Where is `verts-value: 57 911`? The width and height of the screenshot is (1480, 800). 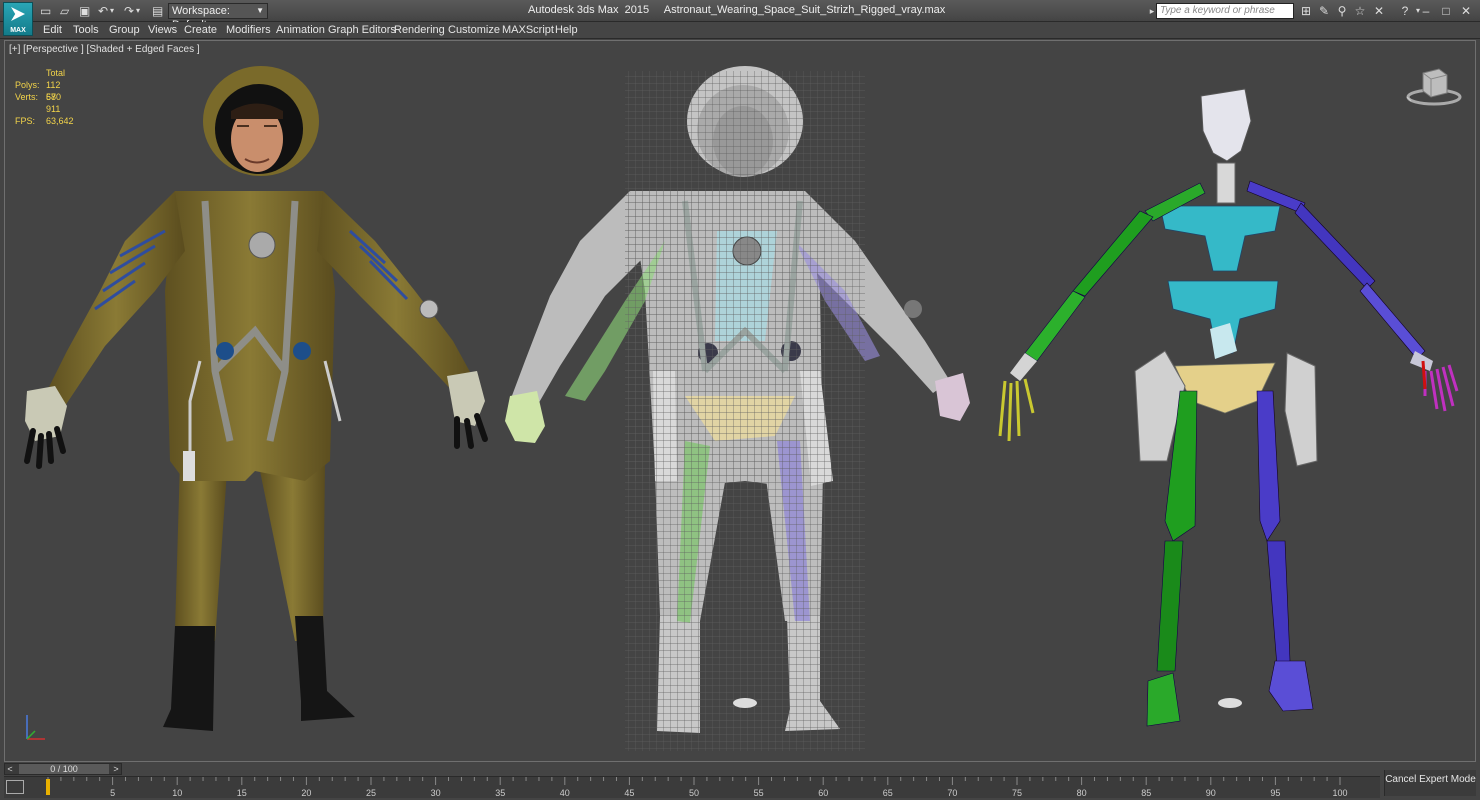 verts-value: 57 911 is located at coordinates (53, 103).